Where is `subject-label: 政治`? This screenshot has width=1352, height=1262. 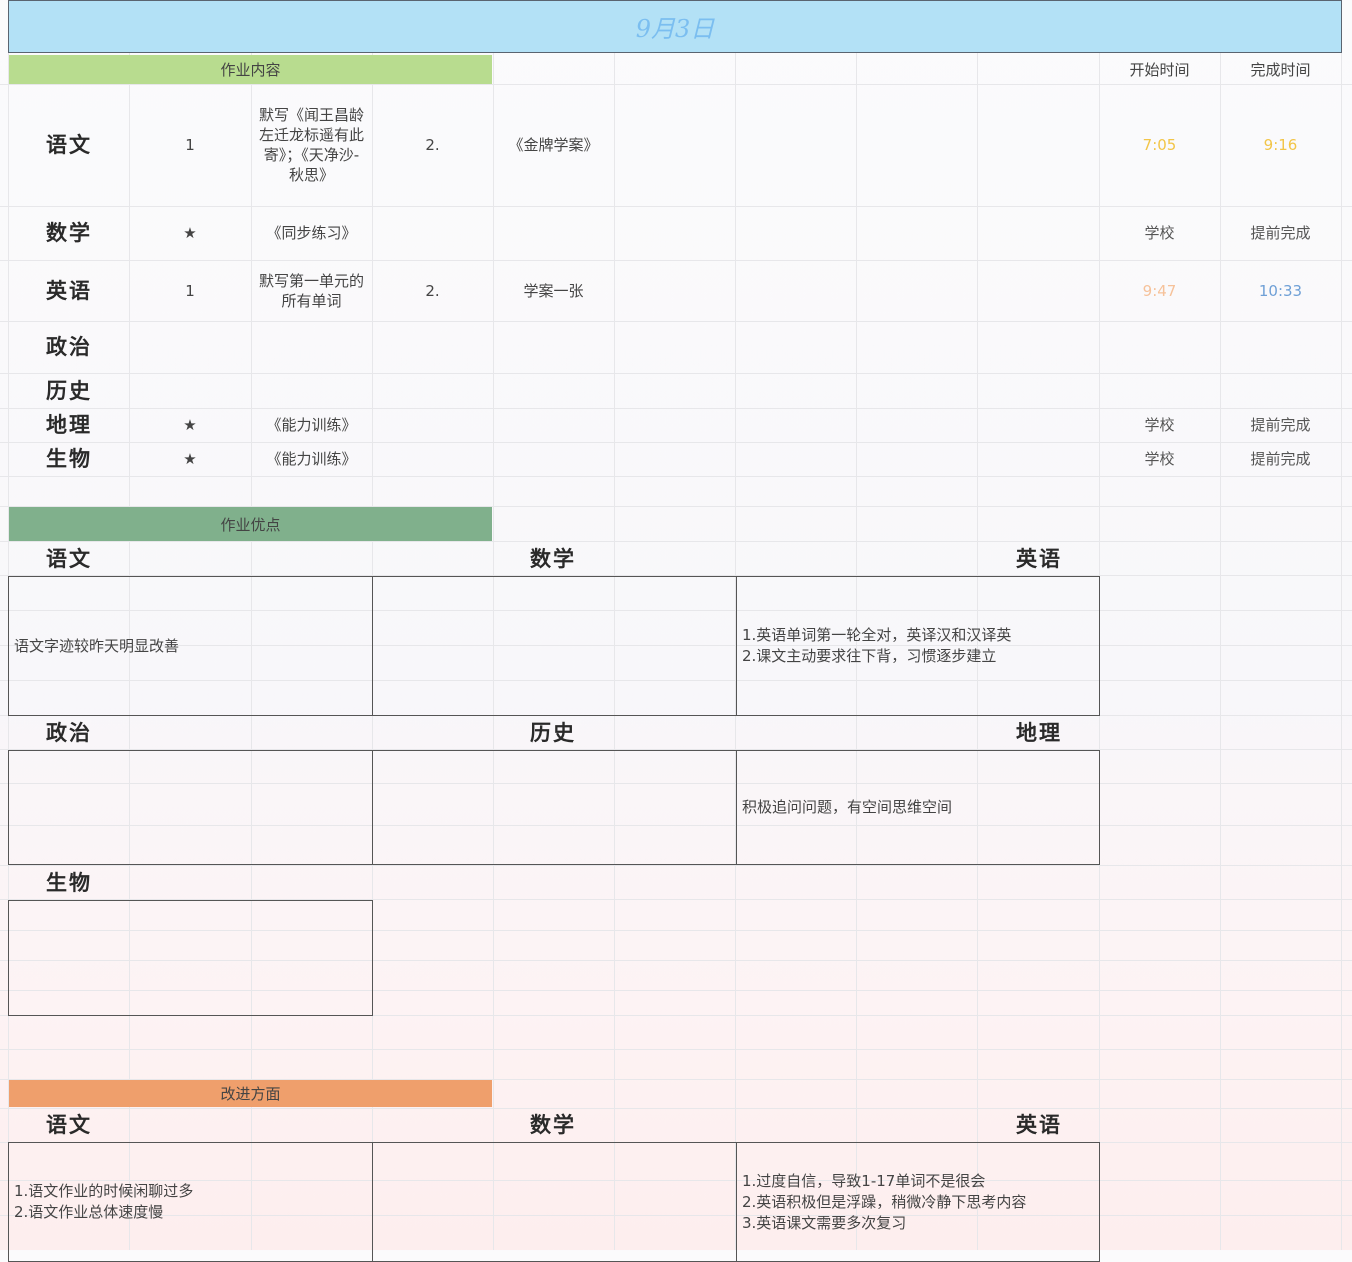
subject-label: 政治 is located at coordinates (69, 347).